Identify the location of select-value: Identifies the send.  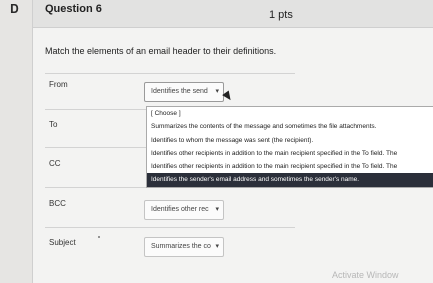
(179, 91).